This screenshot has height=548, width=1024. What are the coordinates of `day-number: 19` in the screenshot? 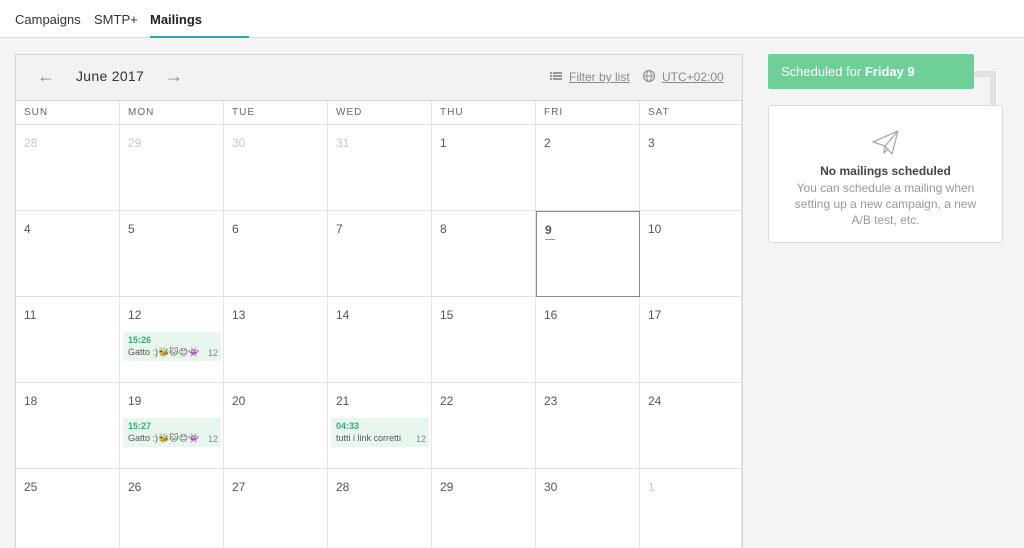 It's located at (135, 401).